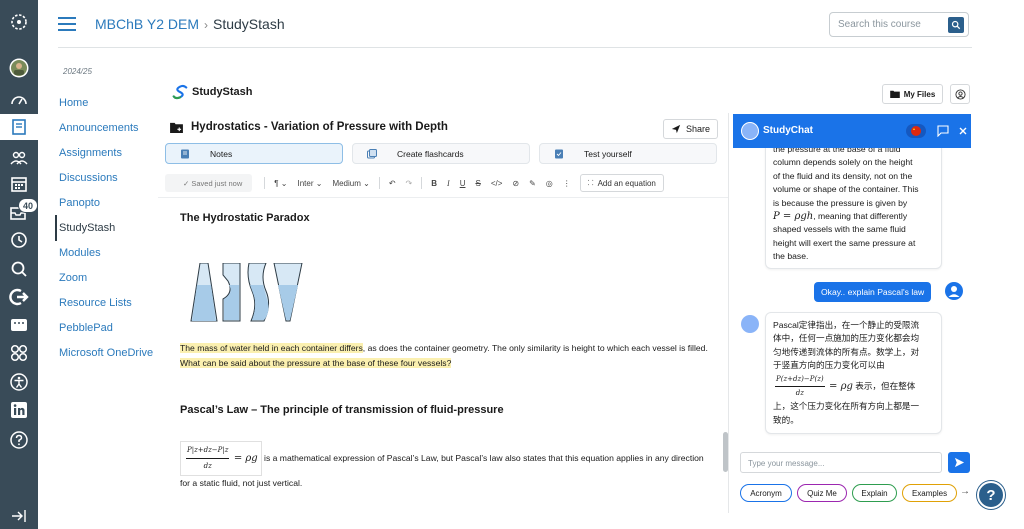 The height and width of the screenshot is (529, 1024). I want to click on bold-icon: B, so click(434, 183).